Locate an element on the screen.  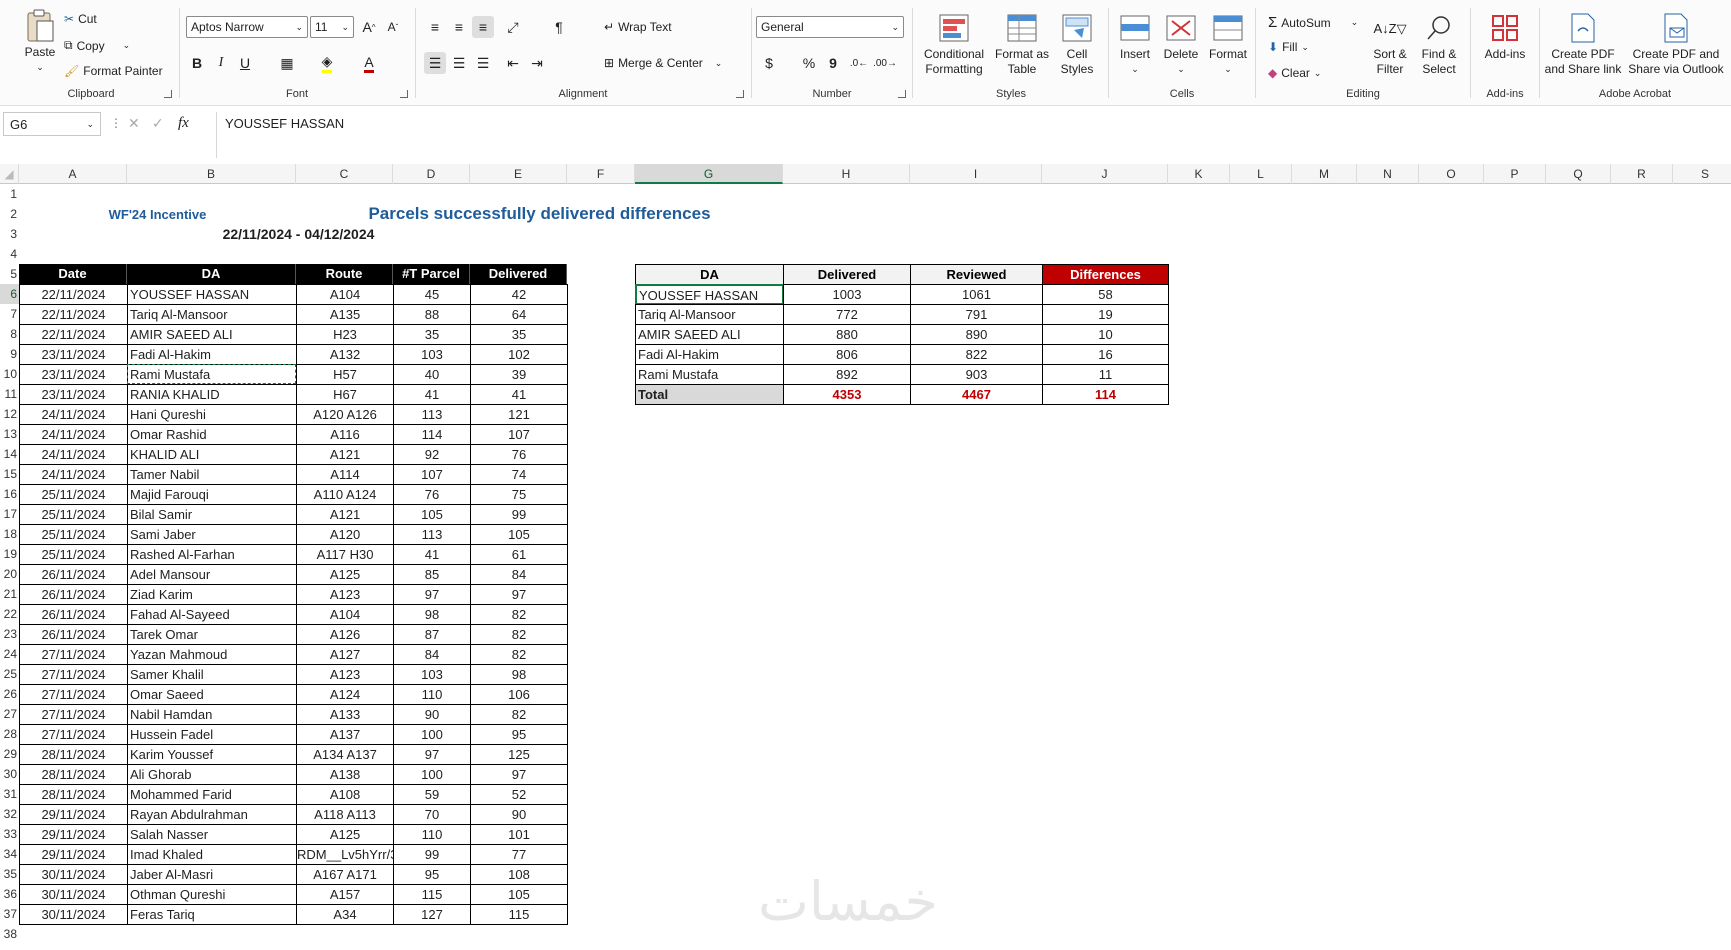
table-cell: 75 is located at coordinates (519, 494).